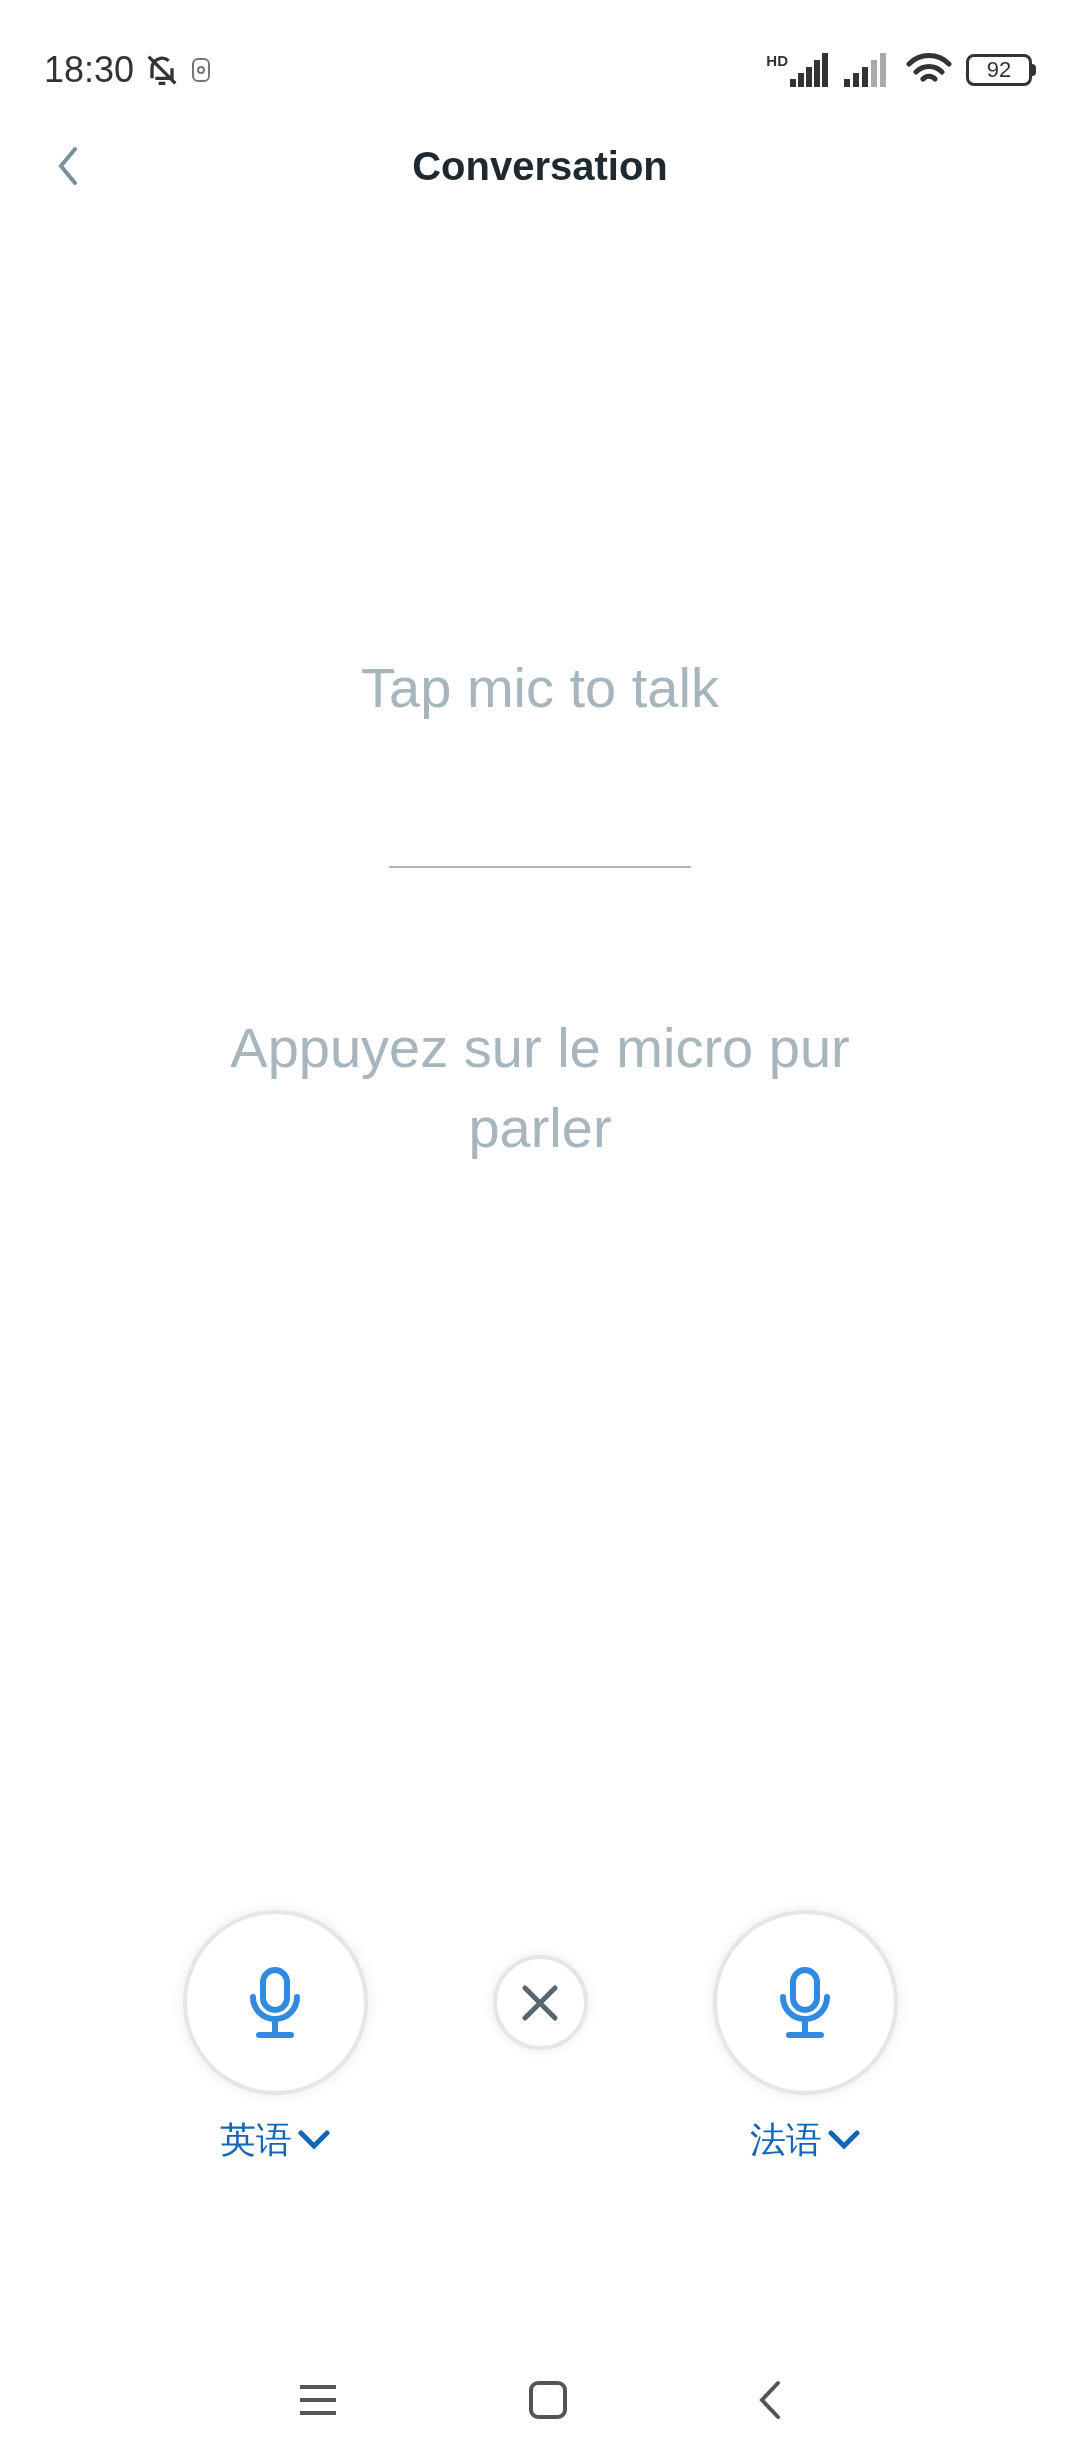 Image resolution: width=1080 pixels, height=2460 pixels. Describe the element at coordinates (540, 2002) in the screenshot. I see `close-icon` at that location.